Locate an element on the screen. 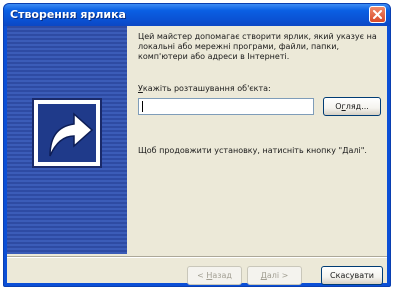 The height and width of the screenshot is (291, 394). next-button: Далі > is located at coordinates (274, 275).